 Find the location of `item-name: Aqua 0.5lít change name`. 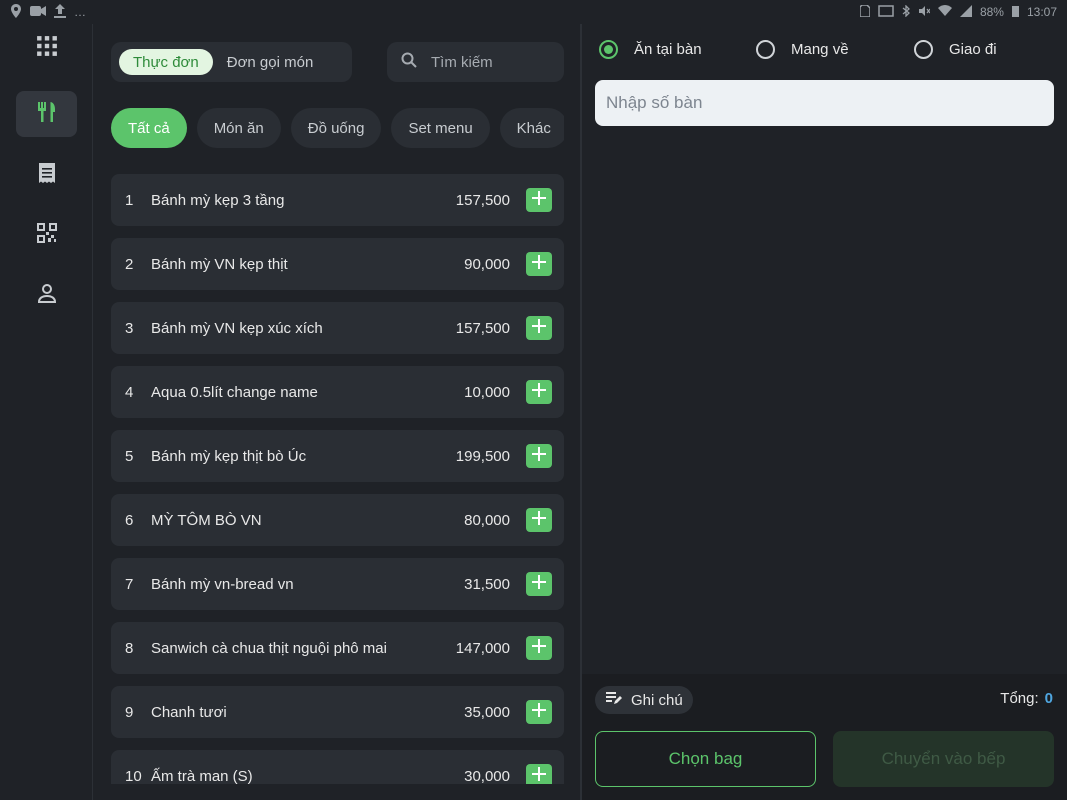

item-name: Aqua 0.5lít change name is located at coordinates (234, 392).